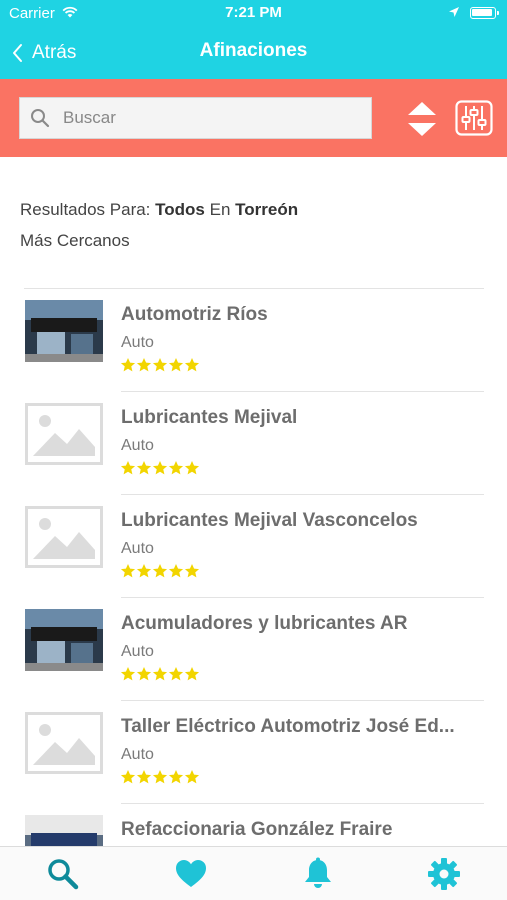 The width and height of the screenshot is (507, 900). I want to click on back-button: Atrás, so click(43, 53).